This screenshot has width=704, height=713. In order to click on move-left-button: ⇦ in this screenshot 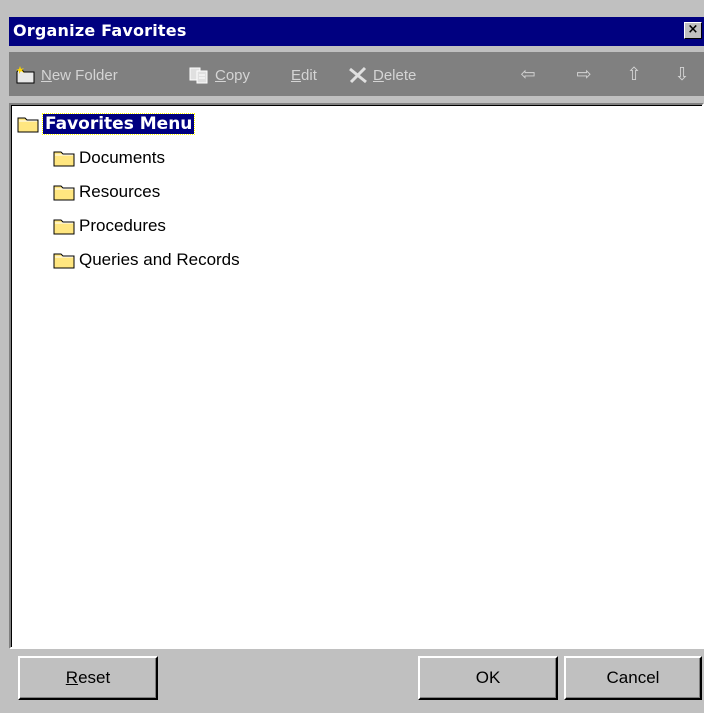, I will do `click(528, 75)`.